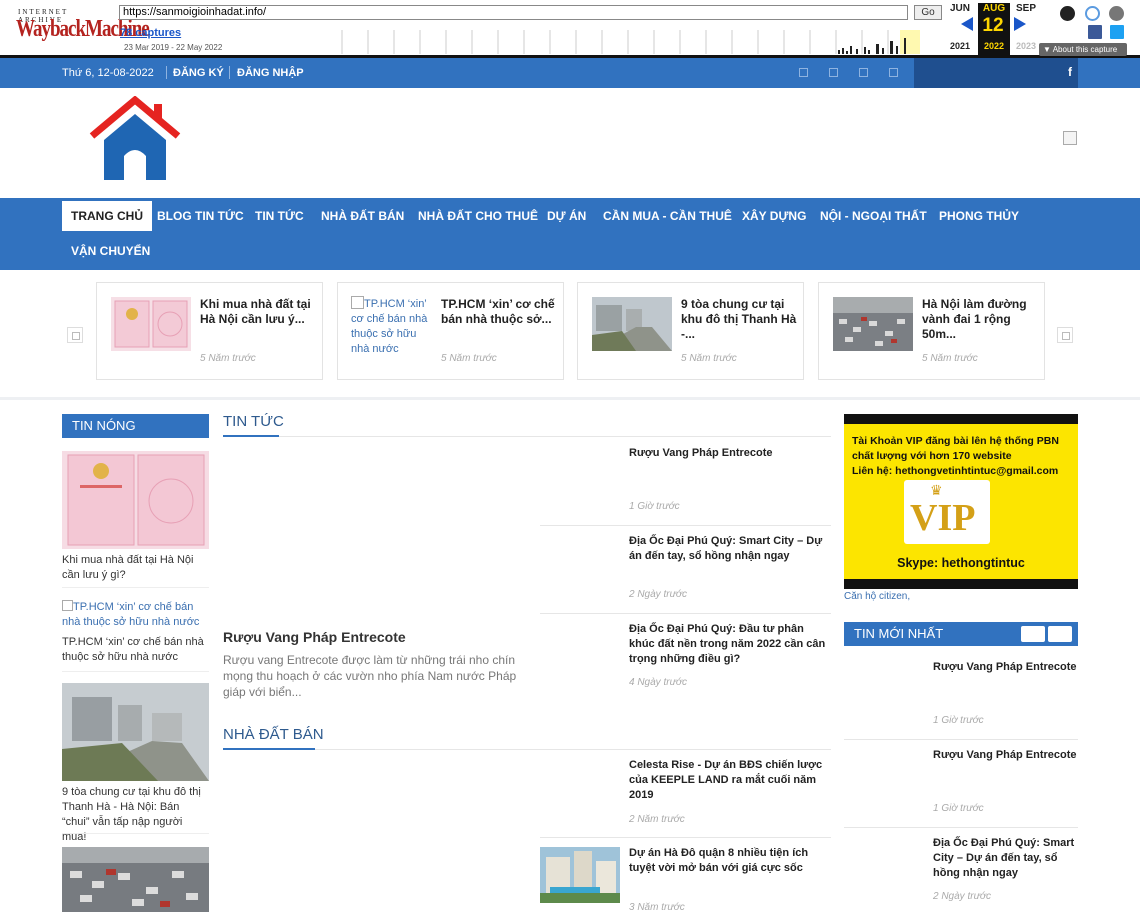  What do you see at coordinates (657, 819) in the screenshot?
I see `news-item-time: 2 Năm trước` at bounding box center [657, 819].